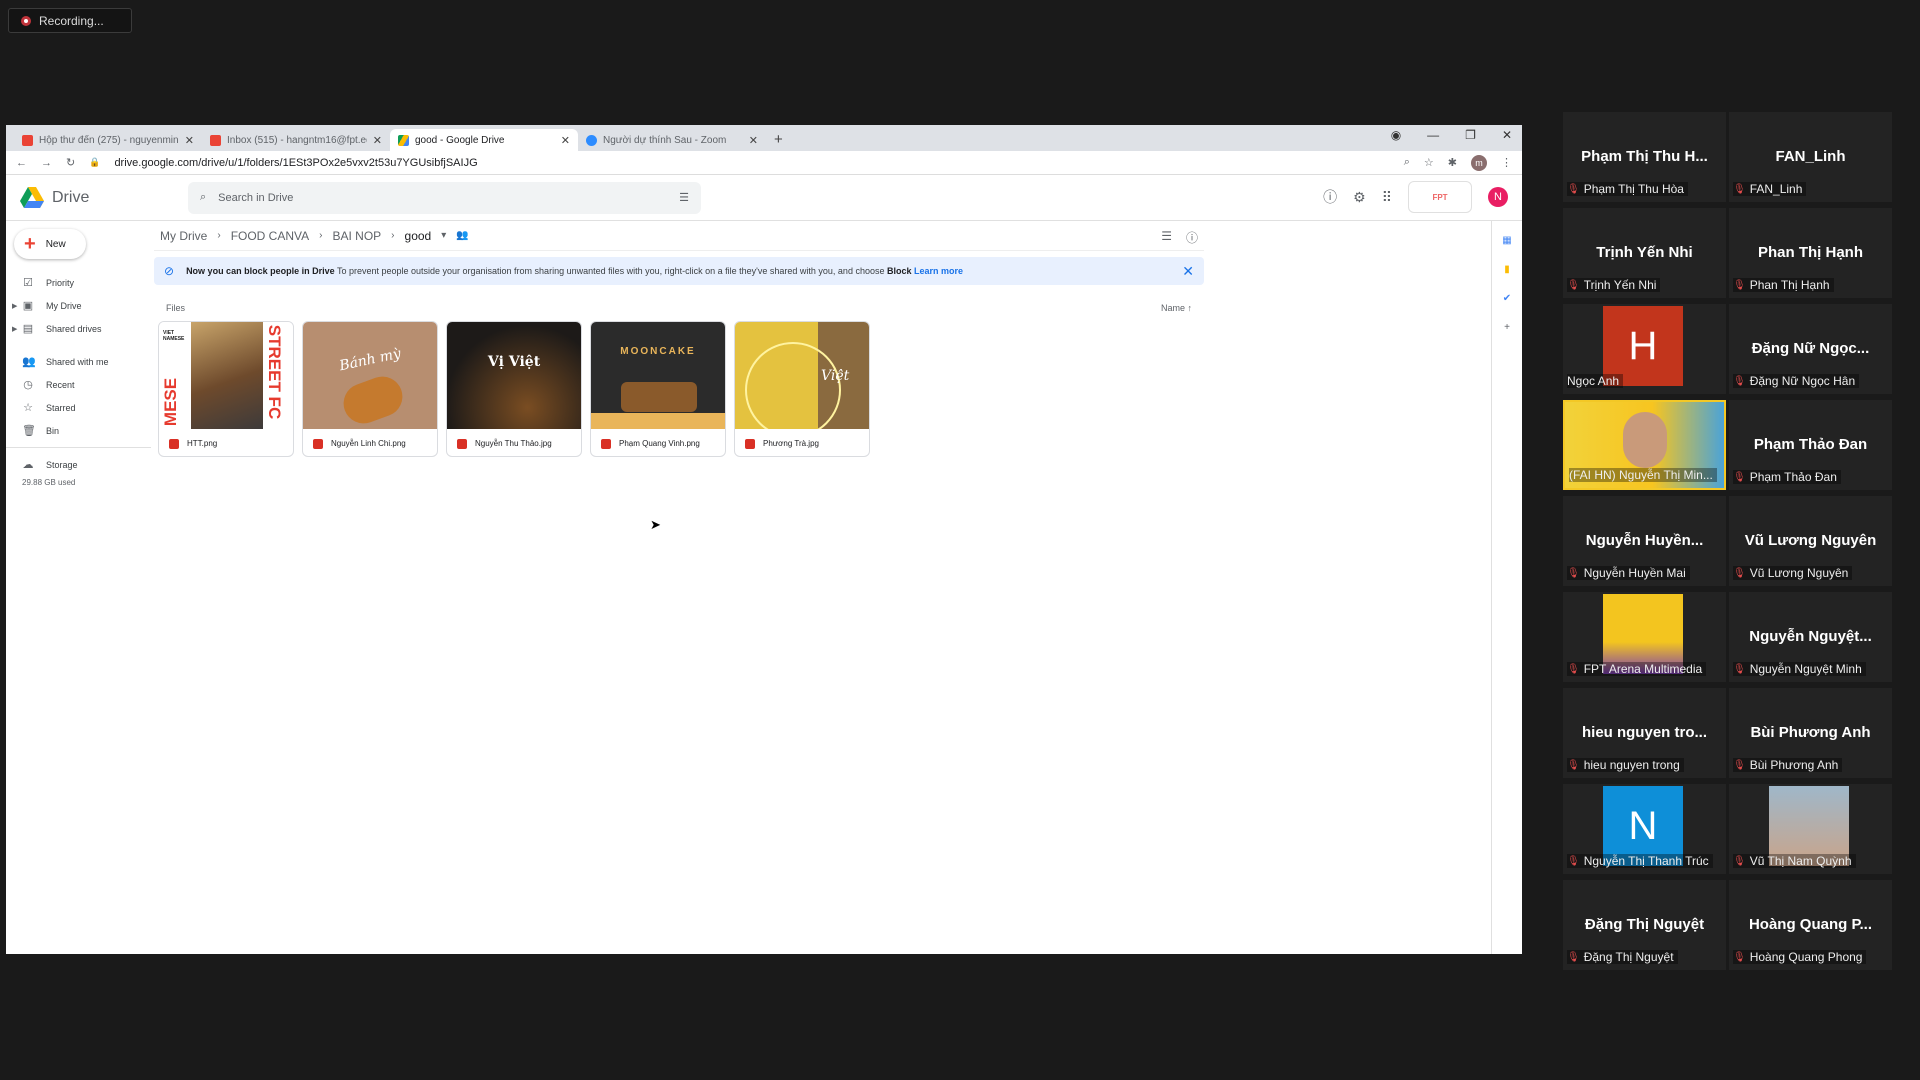  I want to click on tab-drive: good - Google Drive ✕, so click(484, 140).